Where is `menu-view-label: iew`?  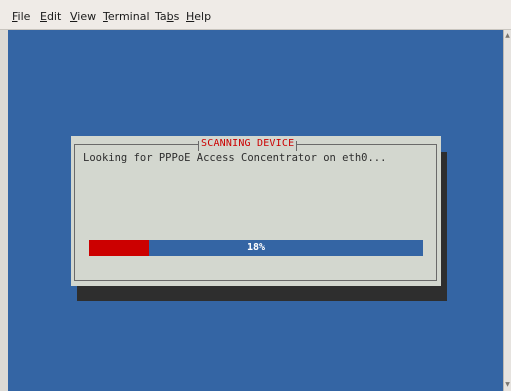 menu-view-label: iew is located at coordinates (87, 16).